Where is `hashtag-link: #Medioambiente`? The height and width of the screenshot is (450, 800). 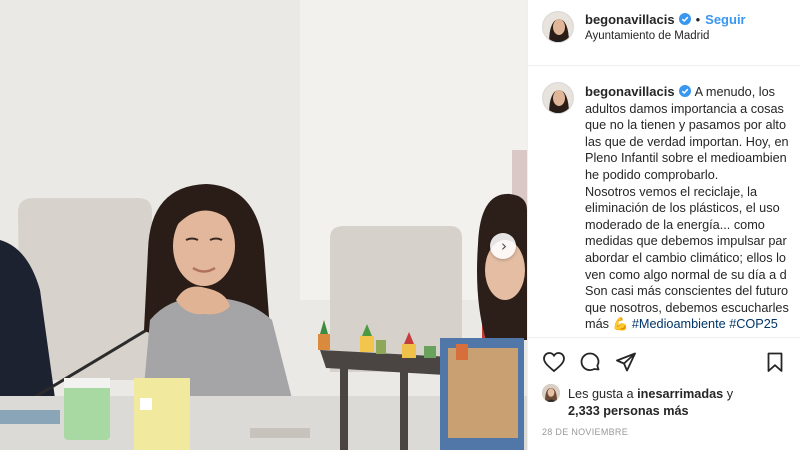 hashtag-link: #Medioambiente is located at coordinates (679, 324).